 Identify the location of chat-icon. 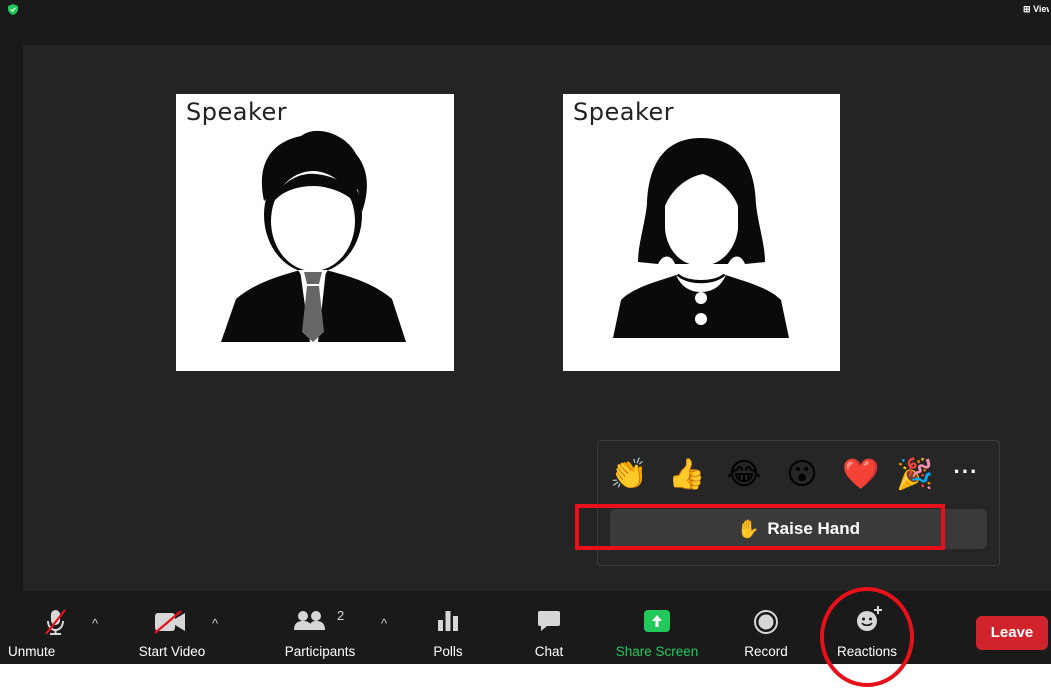
(549, 621).